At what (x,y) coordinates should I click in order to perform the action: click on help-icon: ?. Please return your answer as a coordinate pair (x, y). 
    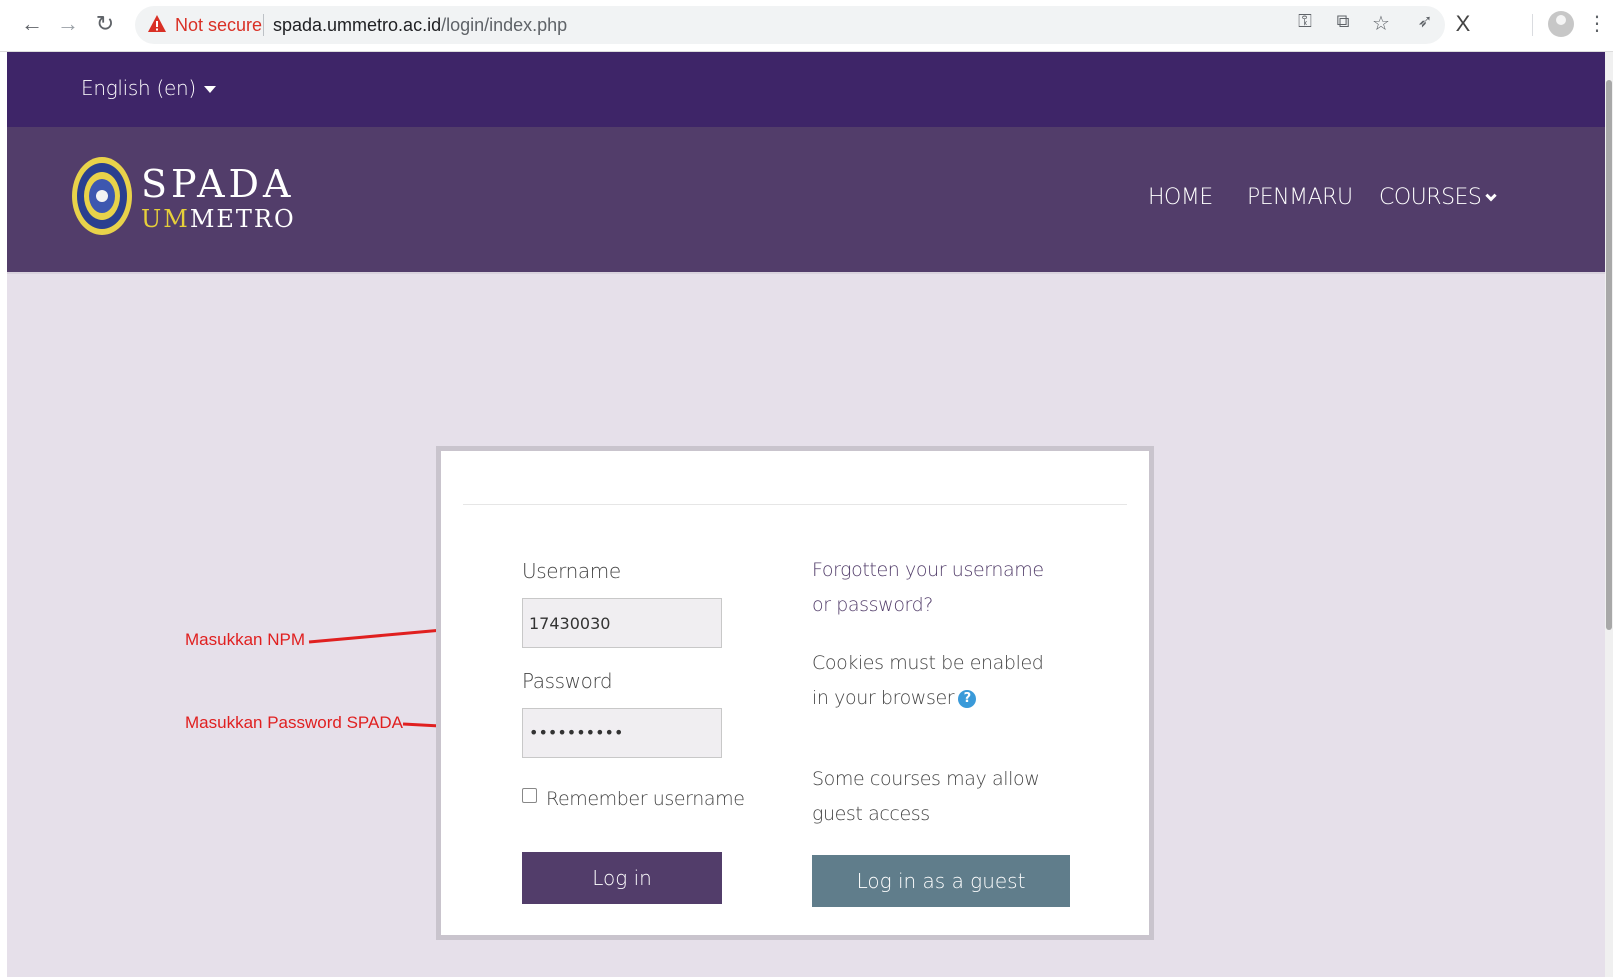
    Looking at the image, I should click on (967, 699).